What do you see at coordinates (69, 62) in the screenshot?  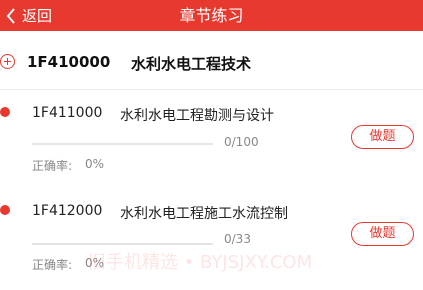 I see `group-code: 1F410000` at bounding box center [69, 62].